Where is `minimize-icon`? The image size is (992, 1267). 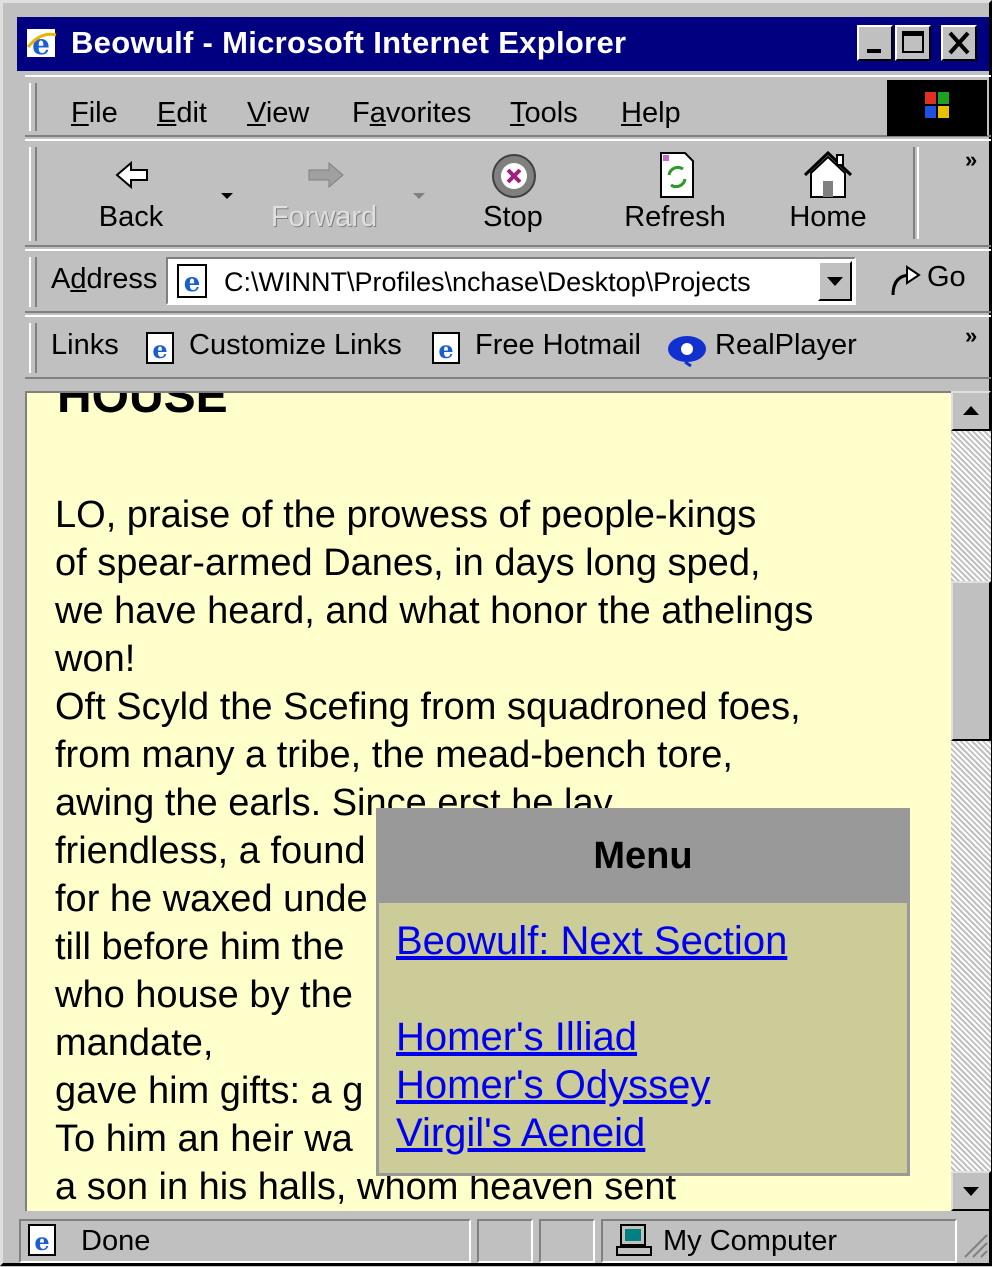 minimize-icon is located at coordinates (874, 51).